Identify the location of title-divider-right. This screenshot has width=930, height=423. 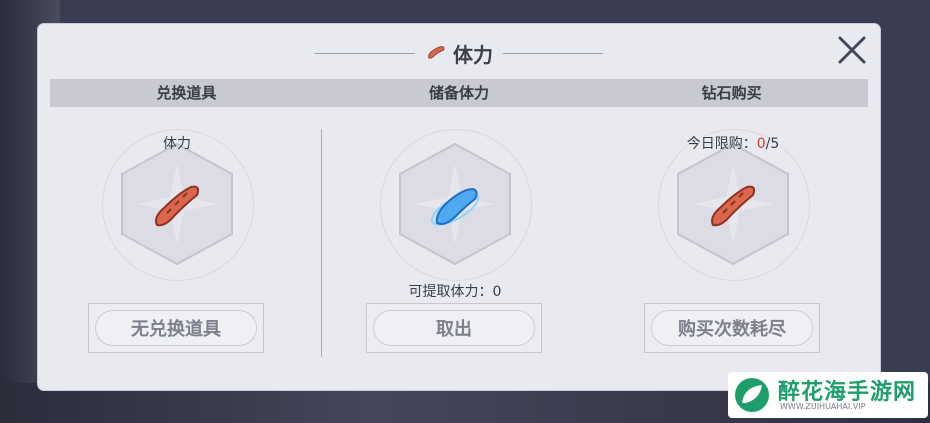
(553, 53).